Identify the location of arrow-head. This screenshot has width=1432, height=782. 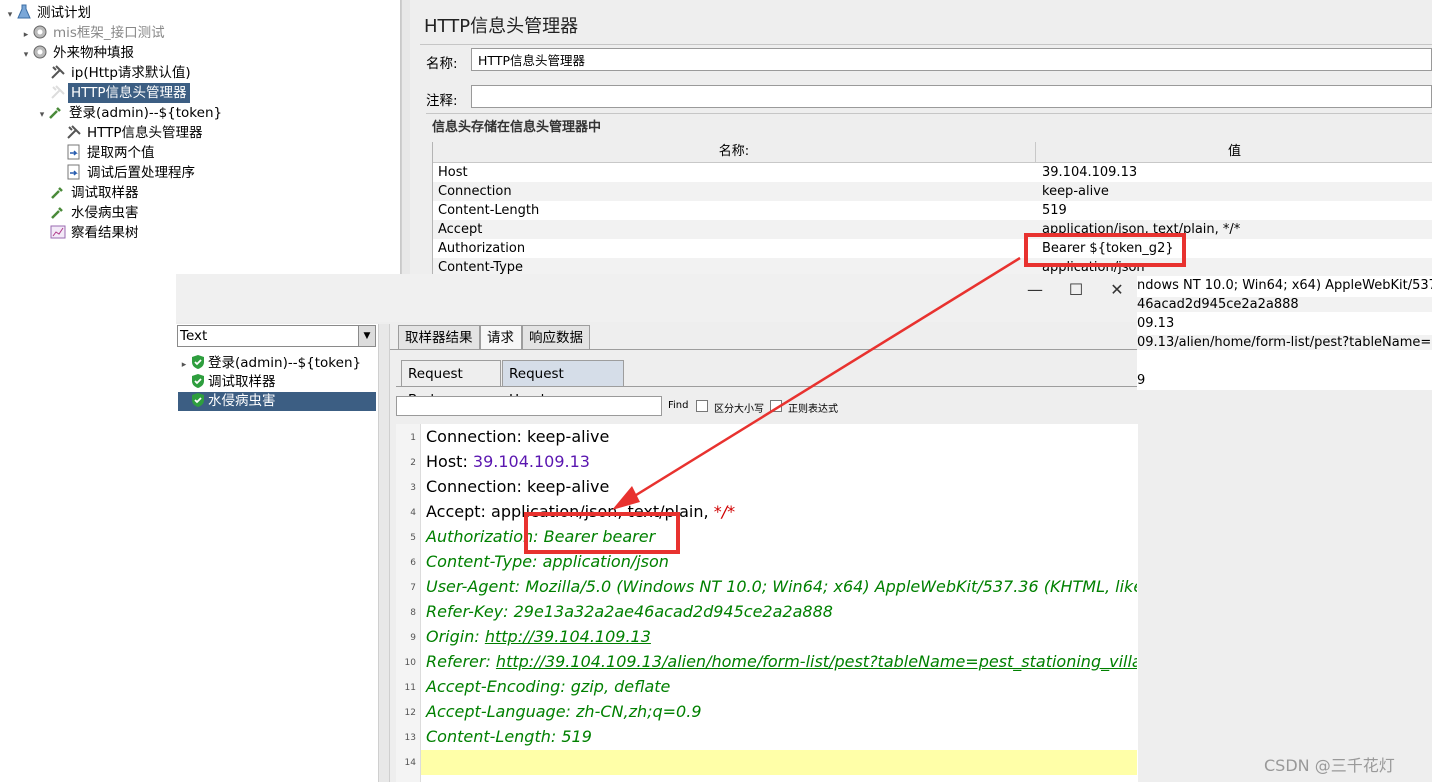
(626, 498).